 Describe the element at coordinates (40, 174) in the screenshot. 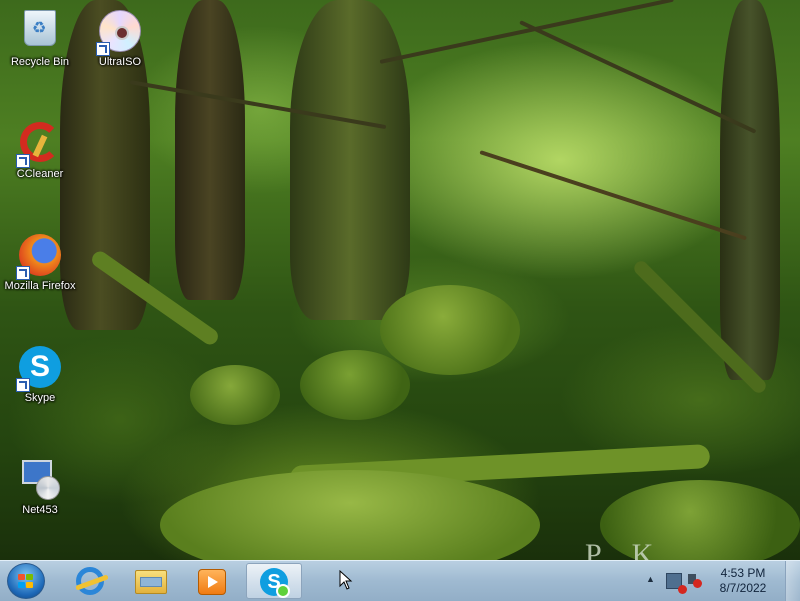

I see `desktop-icon-label: CCleaner` at that location.